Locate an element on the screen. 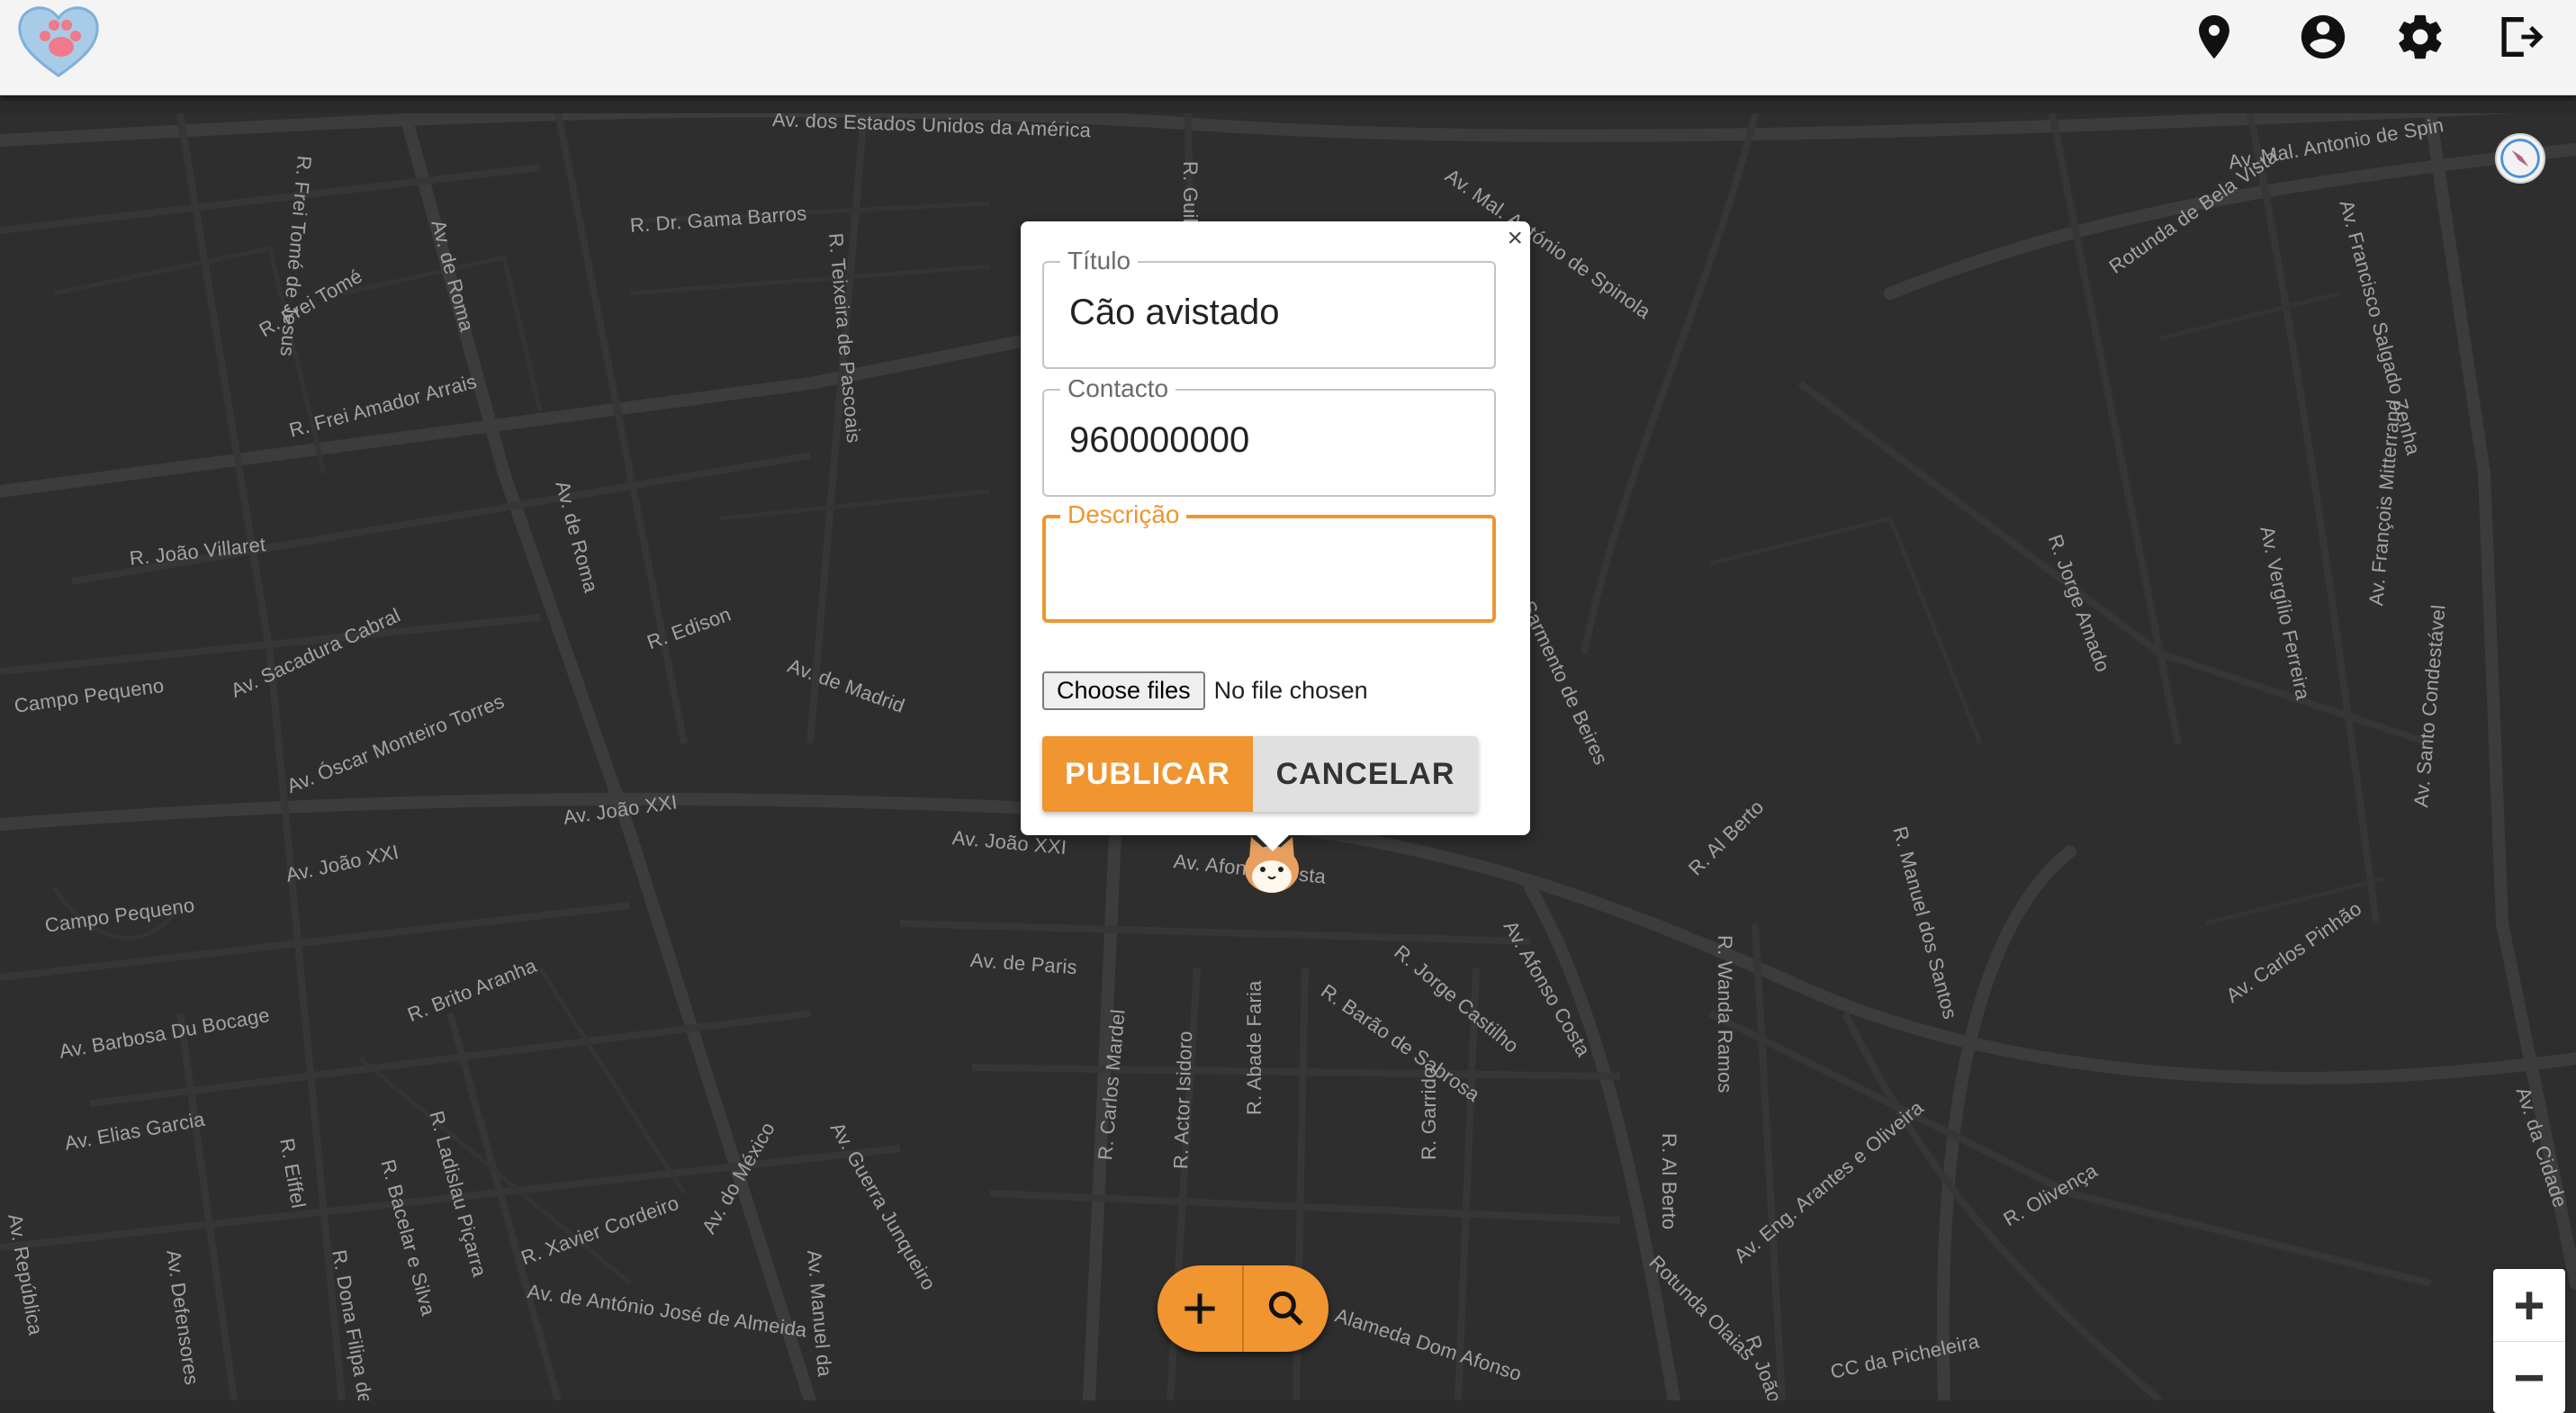  file-upload-row: Choose files No file chosen is located at coordinates (1205, 691).